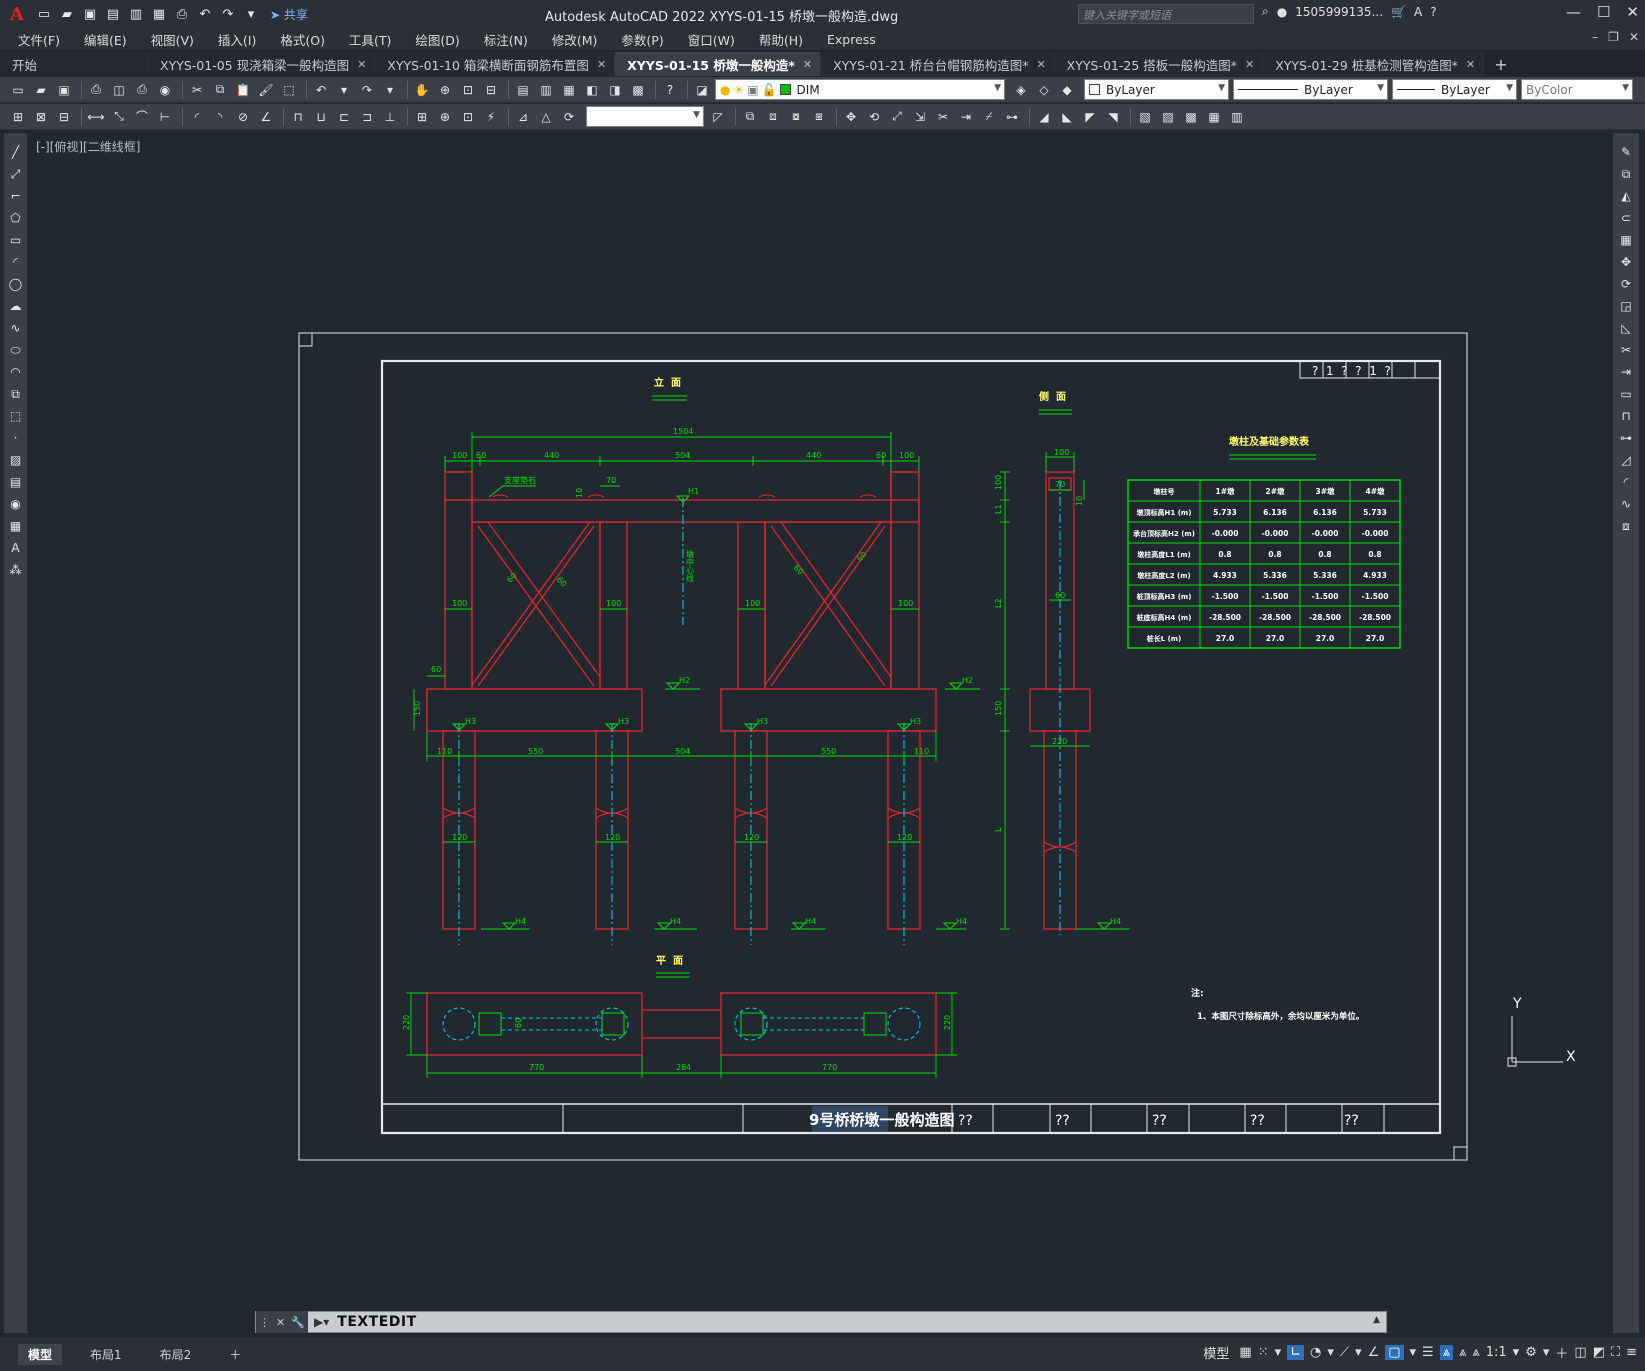 Image resolution: width=1645 pixels, height=1371 pixels. I want to click on save-icon: ▣, so click(64, 90).